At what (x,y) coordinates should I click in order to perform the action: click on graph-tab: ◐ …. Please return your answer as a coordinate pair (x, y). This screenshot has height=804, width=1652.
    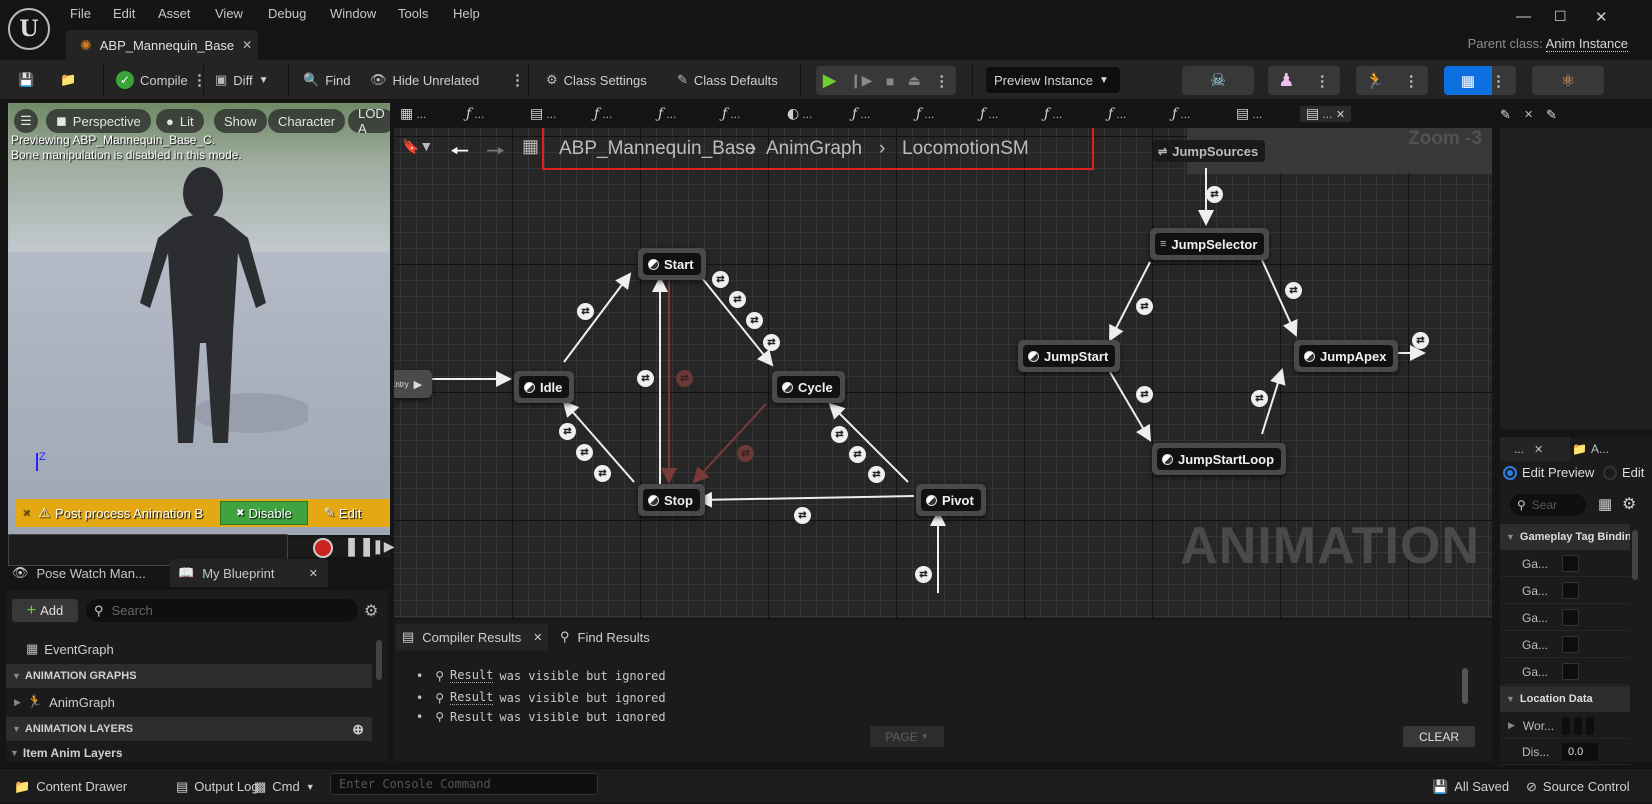
    Looking at the image, I should click on (799, 114).